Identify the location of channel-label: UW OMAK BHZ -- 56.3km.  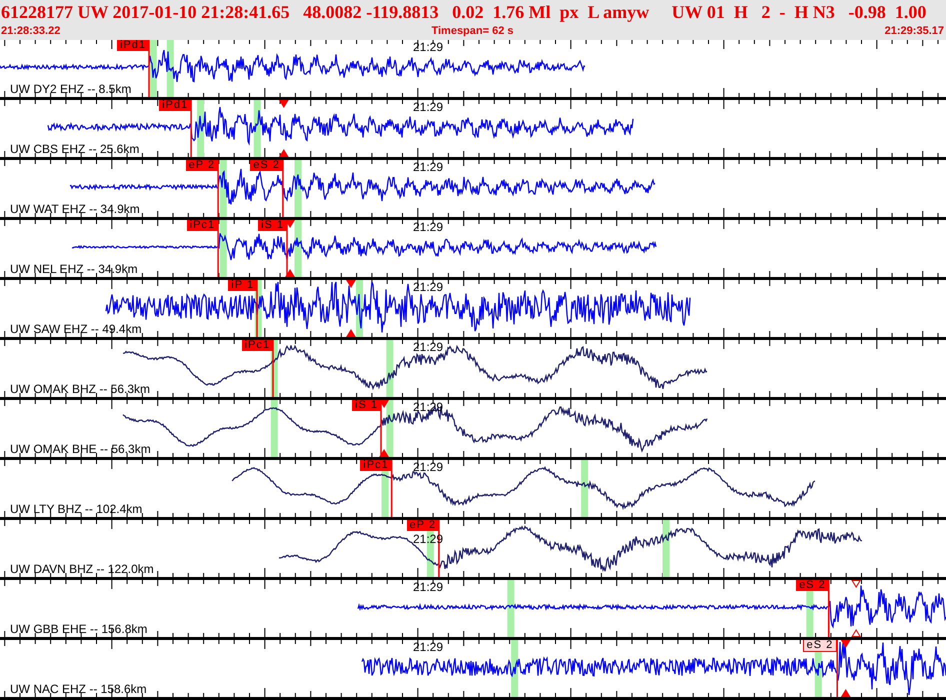
(80, 389).